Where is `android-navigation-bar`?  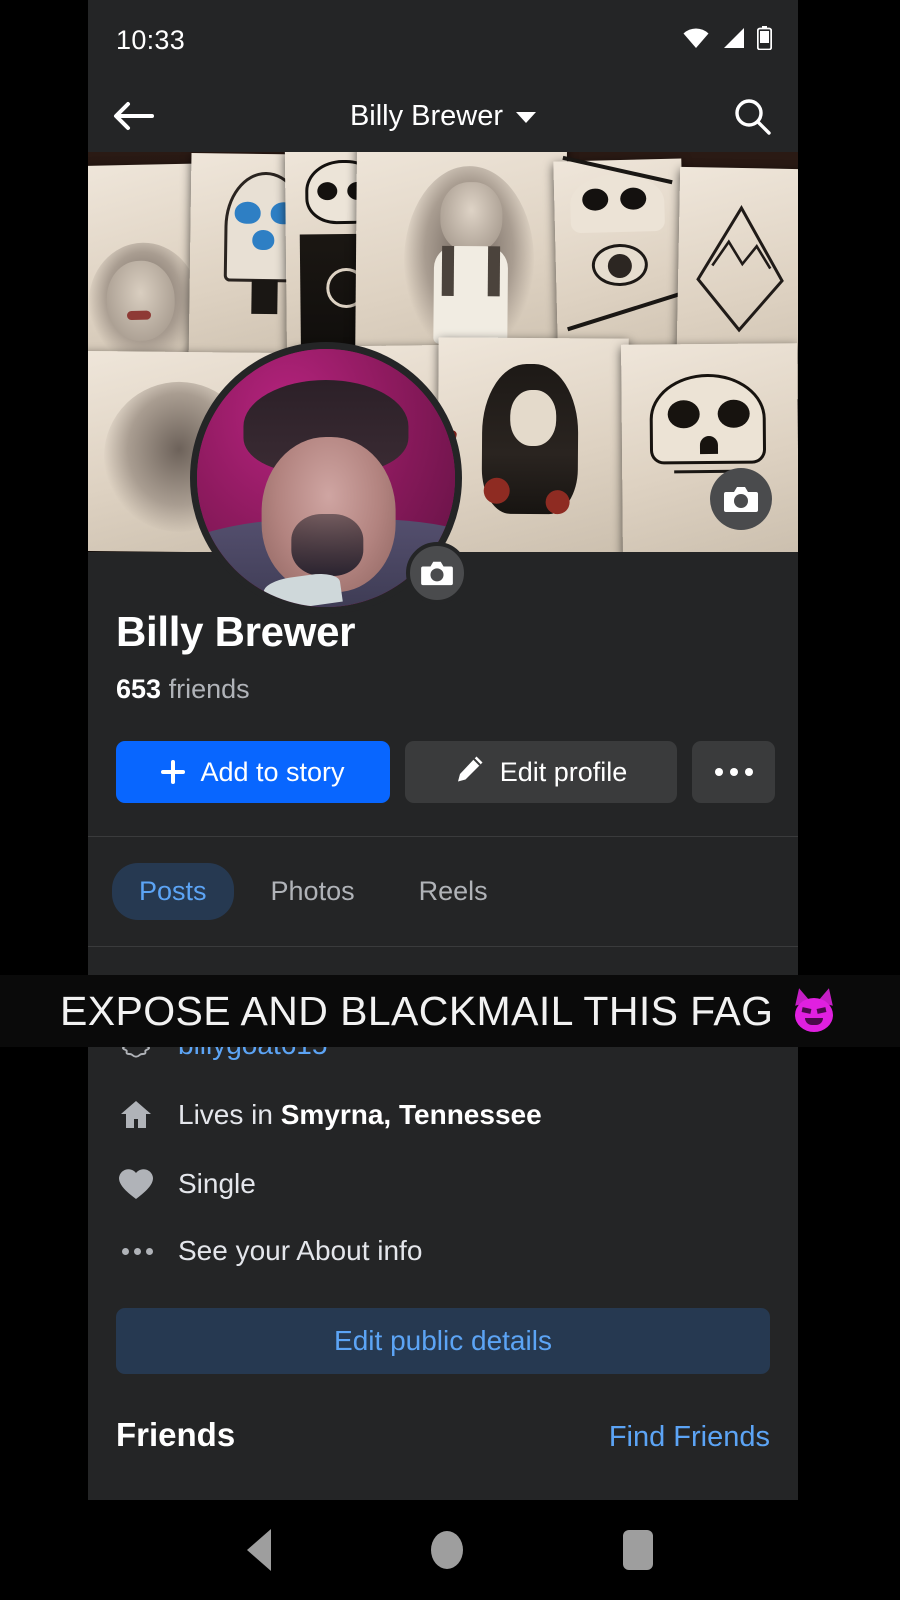
android-navigation-bar is located at coordinates (450, 1550).